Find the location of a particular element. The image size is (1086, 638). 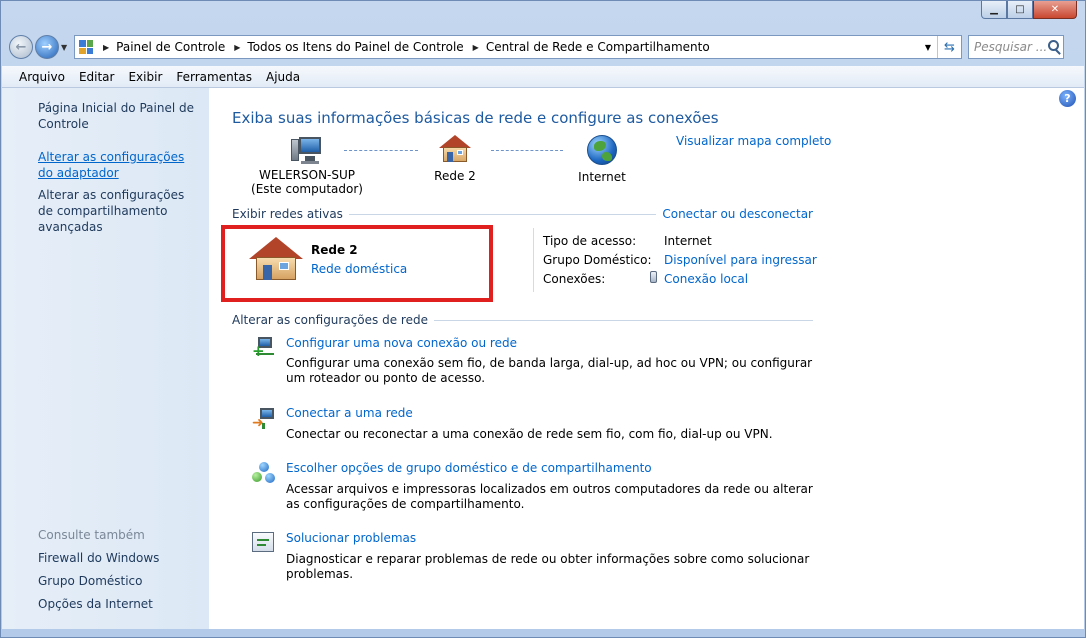

sidebar-link-control-panel-home: Página Inicial do Painel de Controle is located at coordinates (120, 116).